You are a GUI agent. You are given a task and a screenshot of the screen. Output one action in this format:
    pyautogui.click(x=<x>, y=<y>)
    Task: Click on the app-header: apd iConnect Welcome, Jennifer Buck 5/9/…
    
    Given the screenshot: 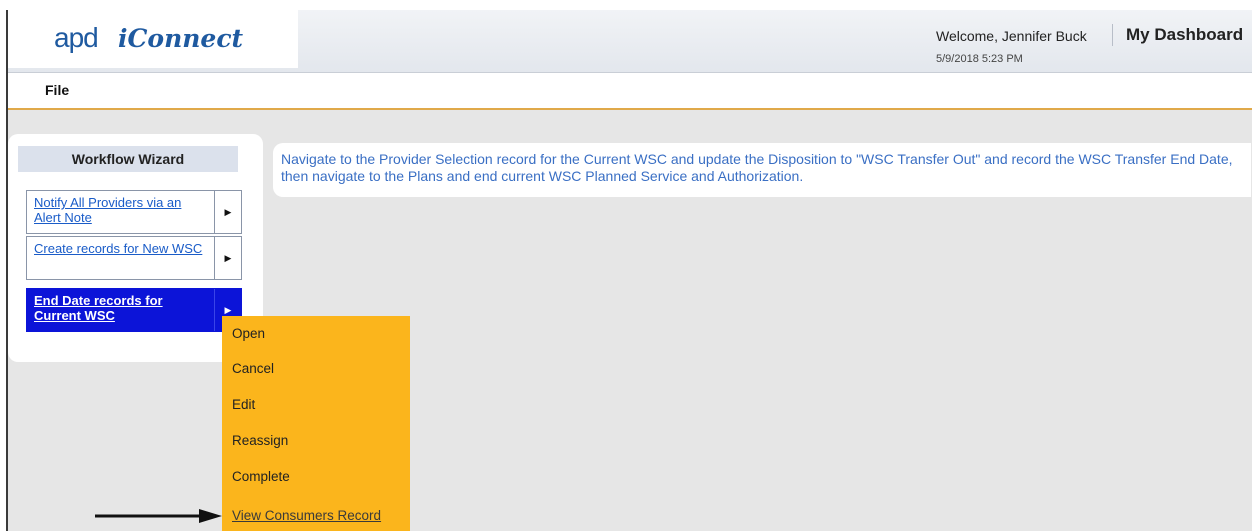 What is the action you would take?
    pyautogui.click(x=630, y=41)
    